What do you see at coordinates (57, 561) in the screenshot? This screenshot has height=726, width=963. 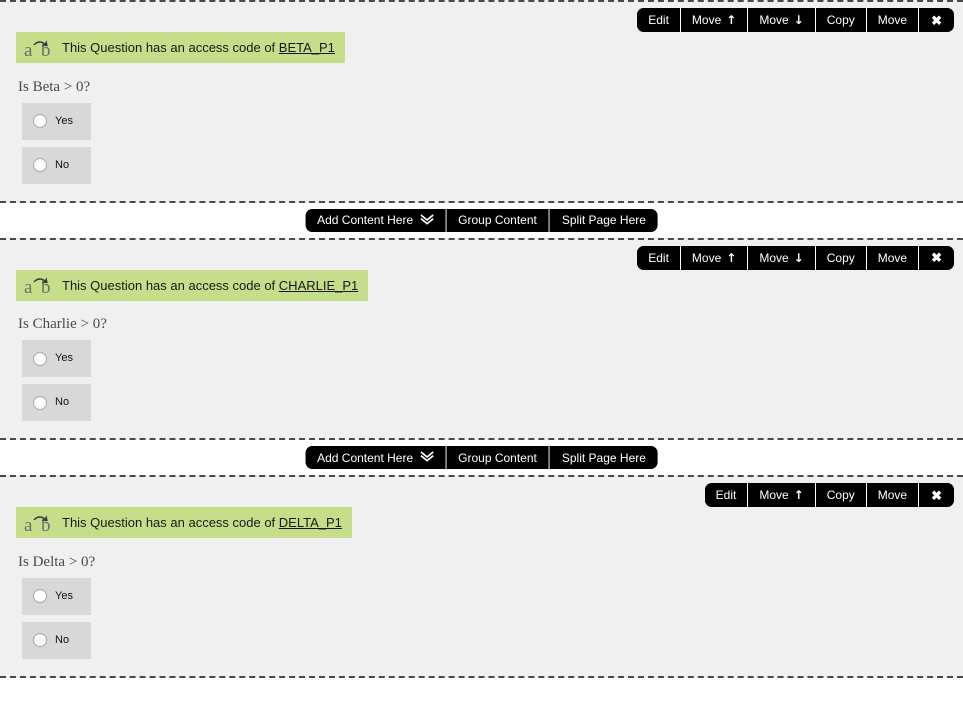 I see `question-prompt: Is Delta > 0?` at bounding box center [57, 561].